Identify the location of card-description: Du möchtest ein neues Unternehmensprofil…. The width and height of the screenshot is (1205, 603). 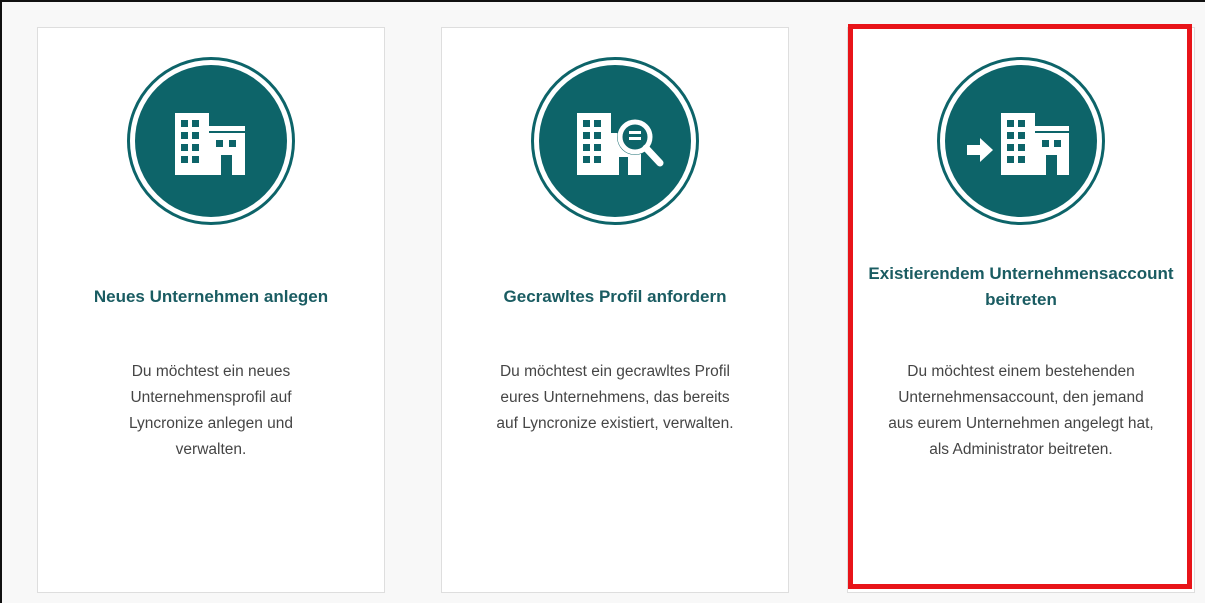
(211, 410).